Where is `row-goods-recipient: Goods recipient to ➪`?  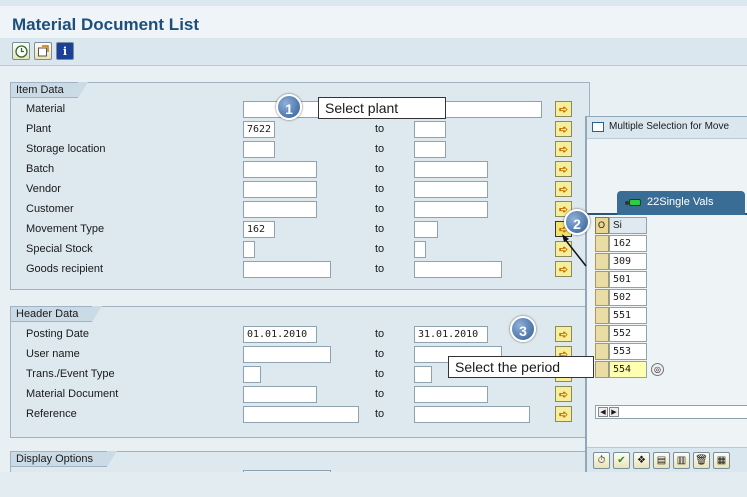
row-goods-recipient: Goods recipient to ➪ is located at coordinates (300, 270).